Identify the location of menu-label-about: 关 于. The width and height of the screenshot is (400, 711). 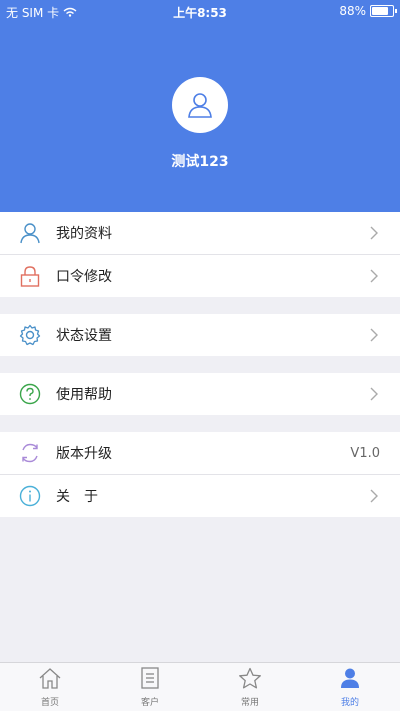
(77, 497).